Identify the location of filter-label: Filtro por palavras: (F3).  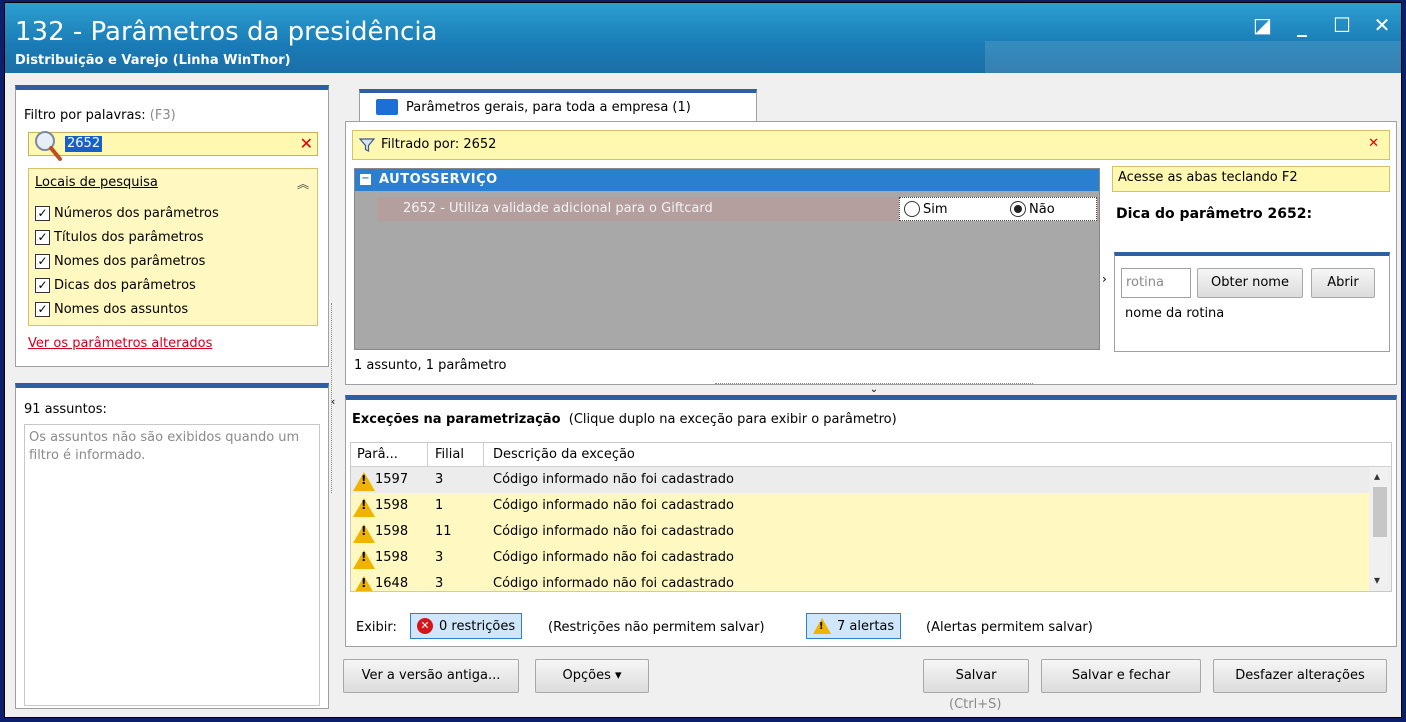
(100, 115).